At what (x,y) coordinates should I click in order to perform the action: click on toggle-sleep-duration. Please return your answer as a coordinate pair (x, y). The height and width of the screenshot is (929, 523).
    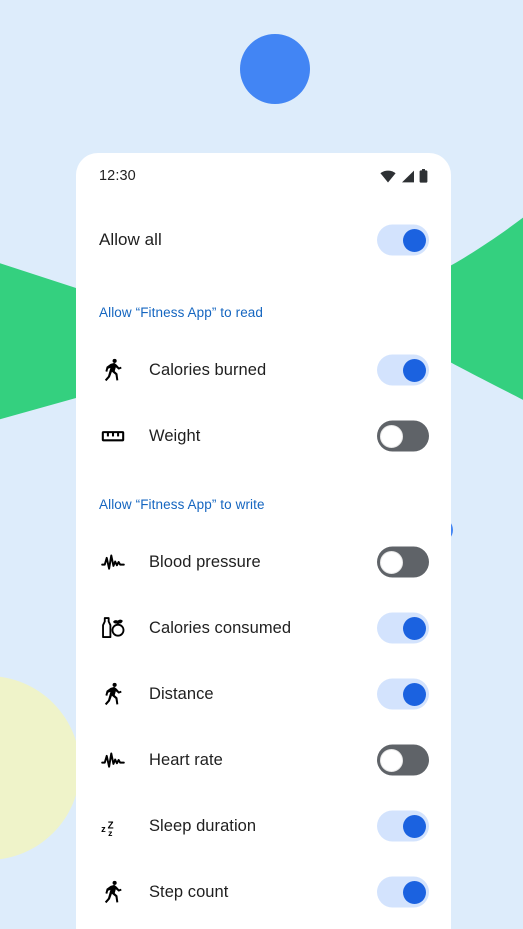
    Looking at the image, I should click on (403, 826).